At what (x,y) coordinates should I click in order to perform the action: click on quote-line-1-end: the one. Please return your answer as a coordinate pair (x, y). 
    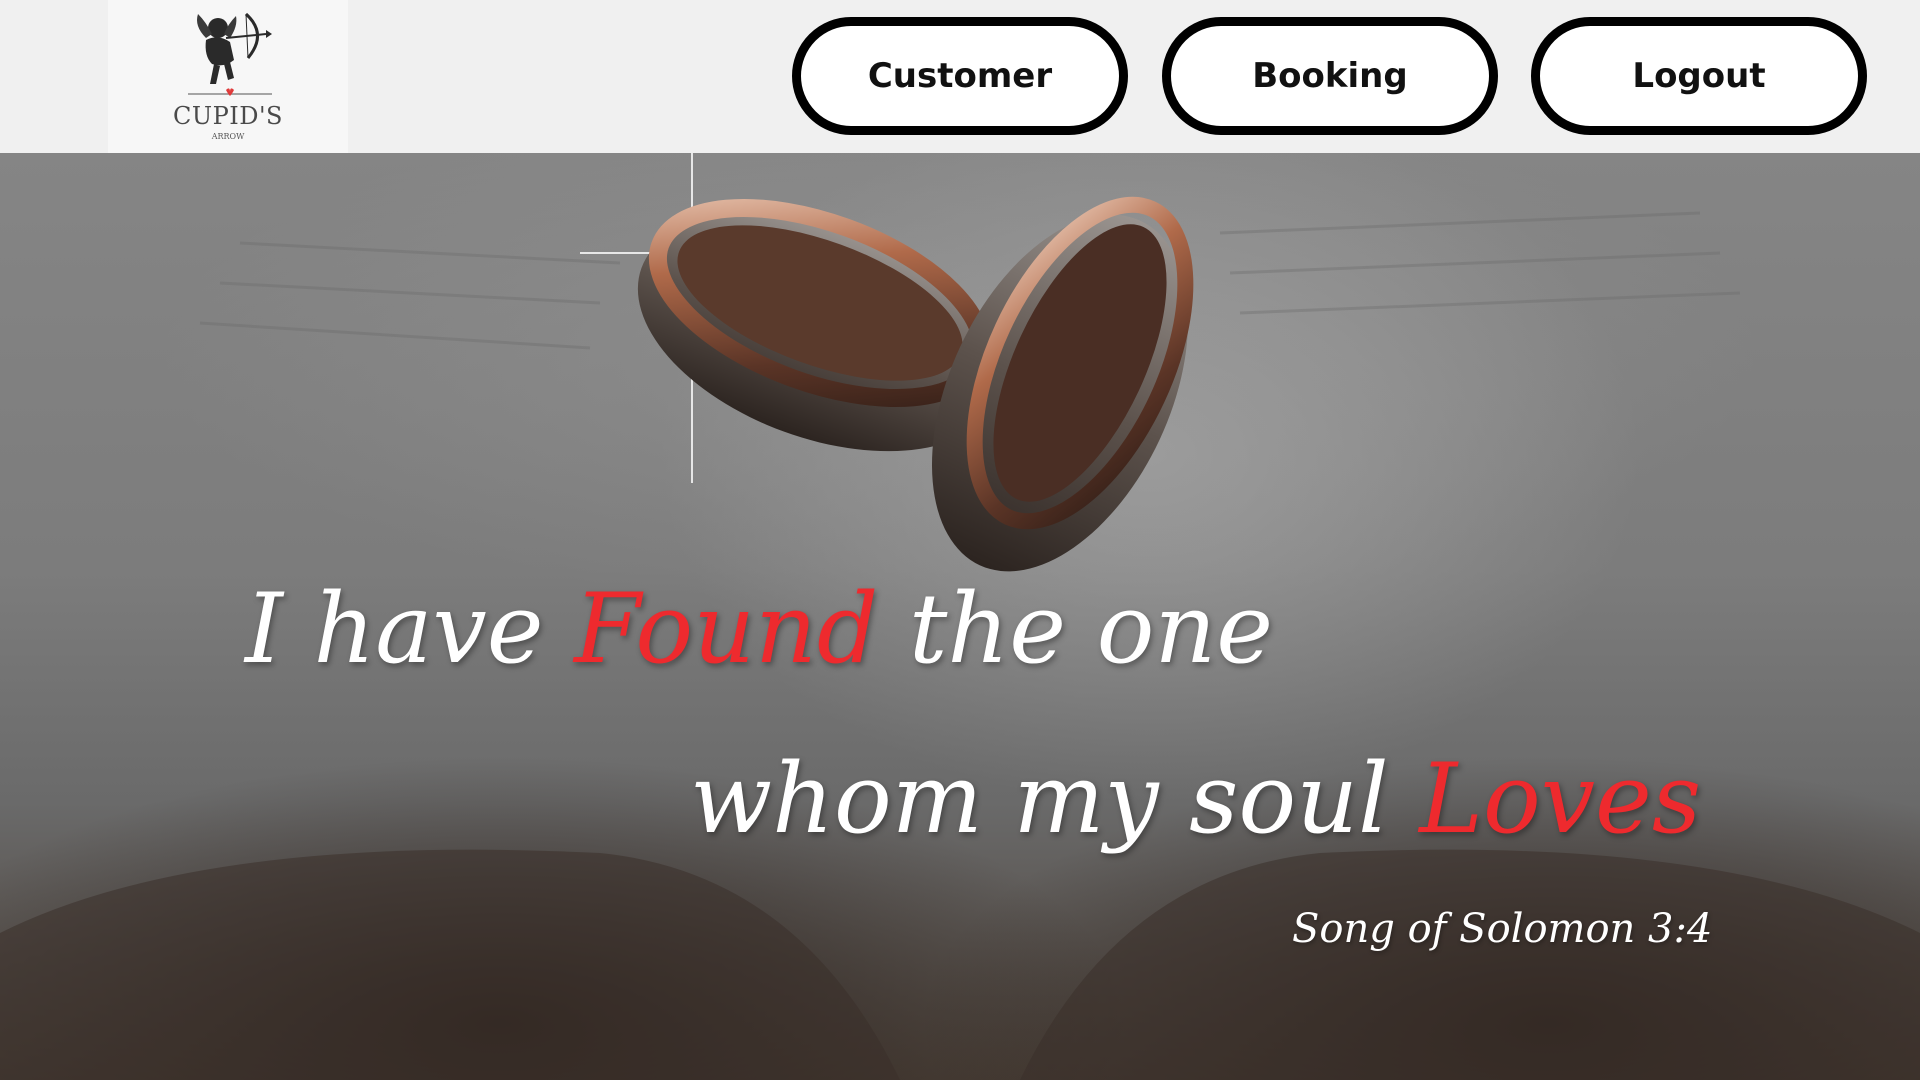
    Looking at the image, I should click on (1076, 629).